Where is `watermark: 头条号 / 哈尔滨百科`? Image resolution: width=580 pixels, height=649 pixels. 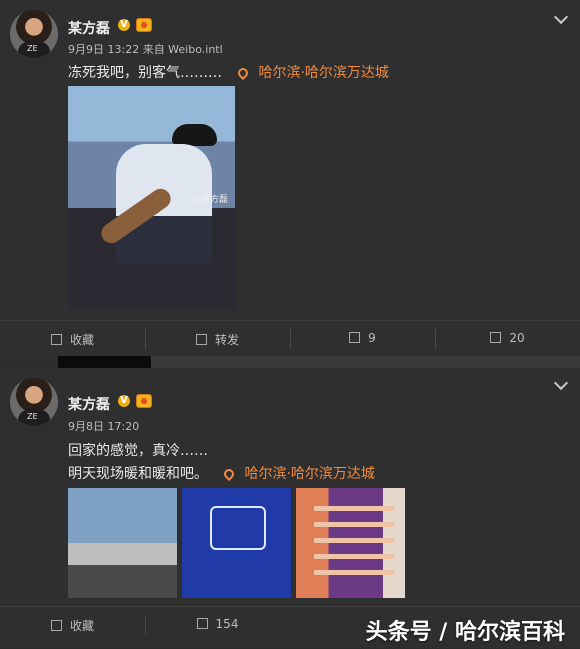 watermark: 头条号 / 哈尔滨百科 is located at coordinates (465, 632).